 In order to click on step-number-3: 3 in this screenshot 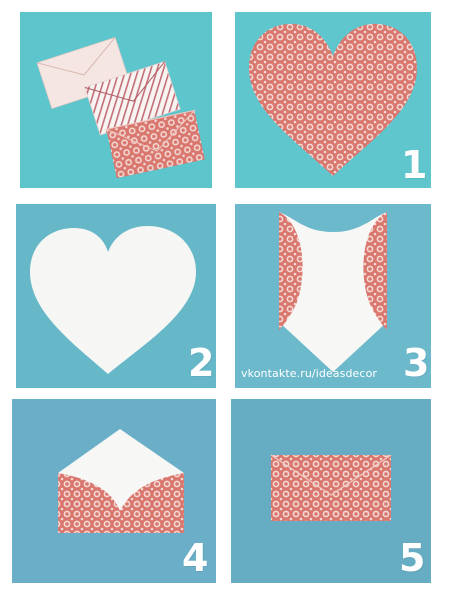, I will do `click(416, 363)`.